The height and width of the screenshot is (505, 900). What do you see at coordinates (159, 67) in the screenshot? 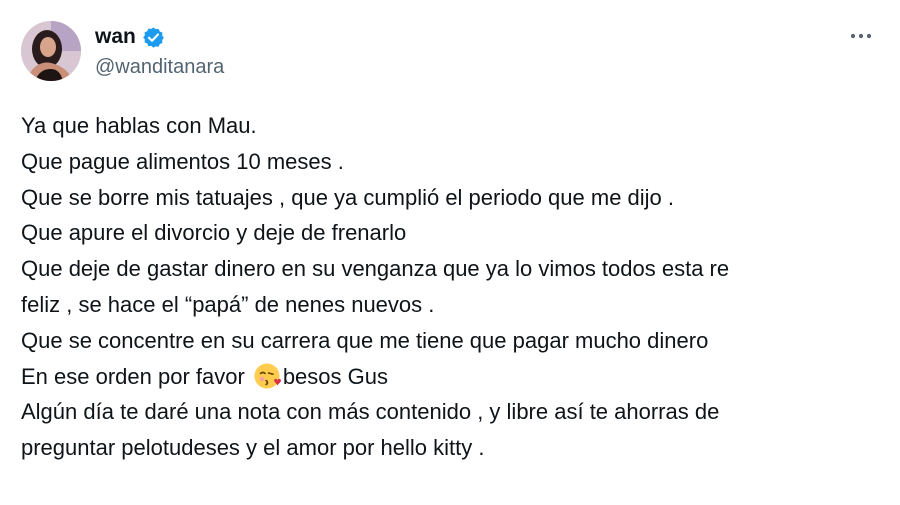
I see `author-handle: @wanditanara` at bounding box center [159, 67].